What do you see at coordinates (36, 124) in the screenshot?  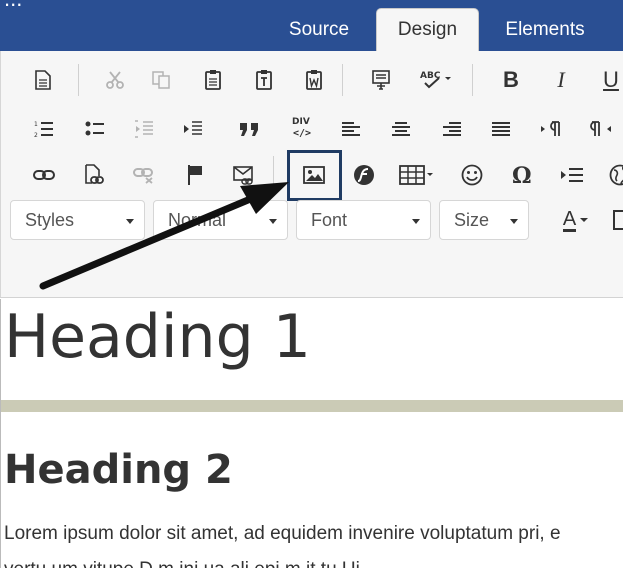 I see `svg-text: 1` at bounding box center [36, 124].